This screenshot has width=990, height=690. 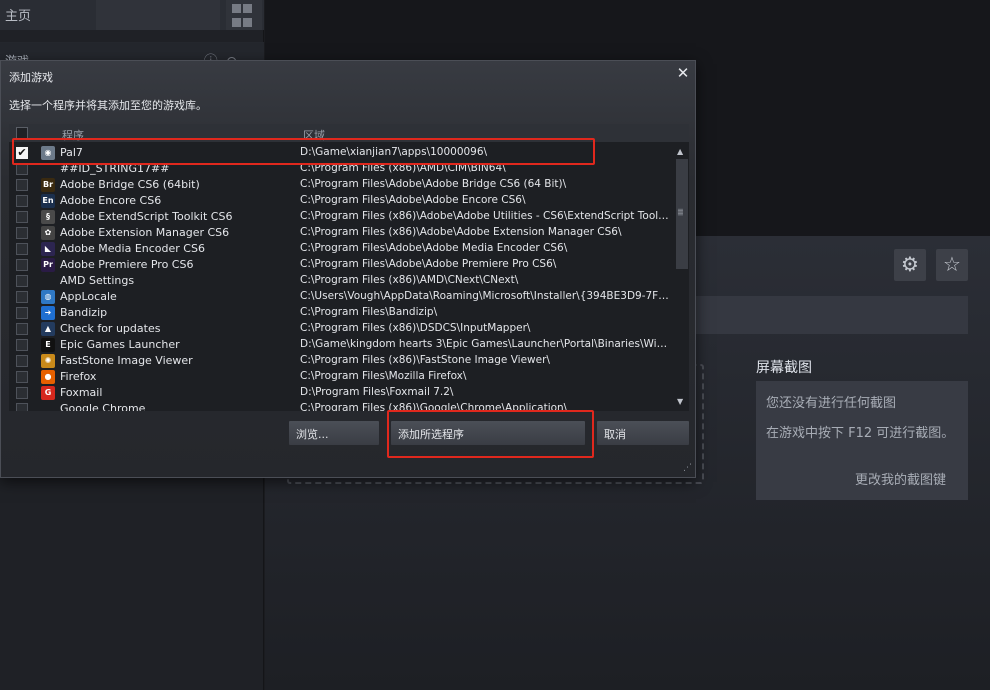 I want to click on applocale-icon: ◍, so click(x=48, y=297).